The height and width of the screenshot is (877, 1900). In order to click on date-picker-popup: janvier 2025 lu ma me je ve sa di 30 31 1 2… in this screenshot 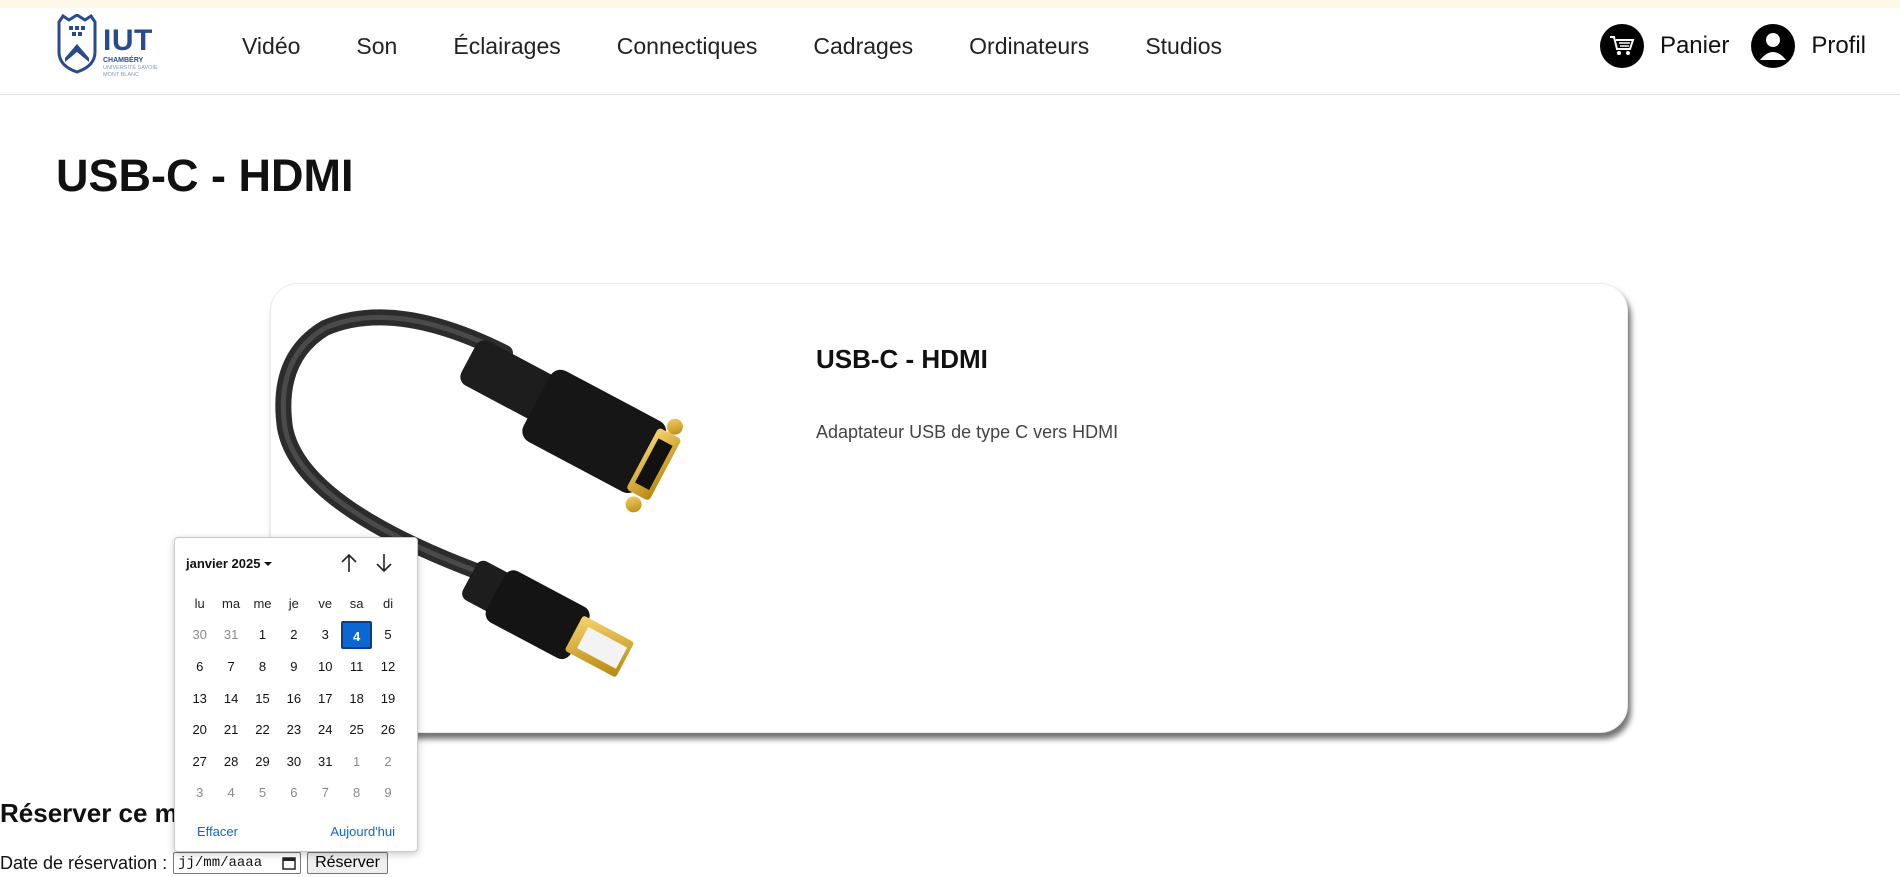, I will do `click(296, 694)`.